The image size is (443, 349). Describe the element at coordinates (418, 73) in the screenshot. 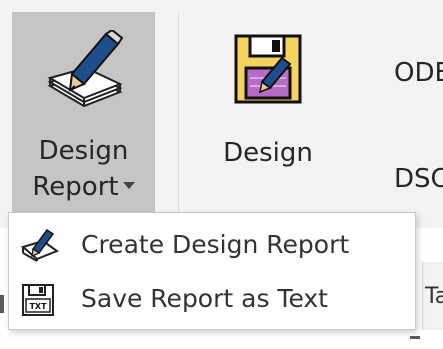

I see `side-label-top: ODB` at that location.